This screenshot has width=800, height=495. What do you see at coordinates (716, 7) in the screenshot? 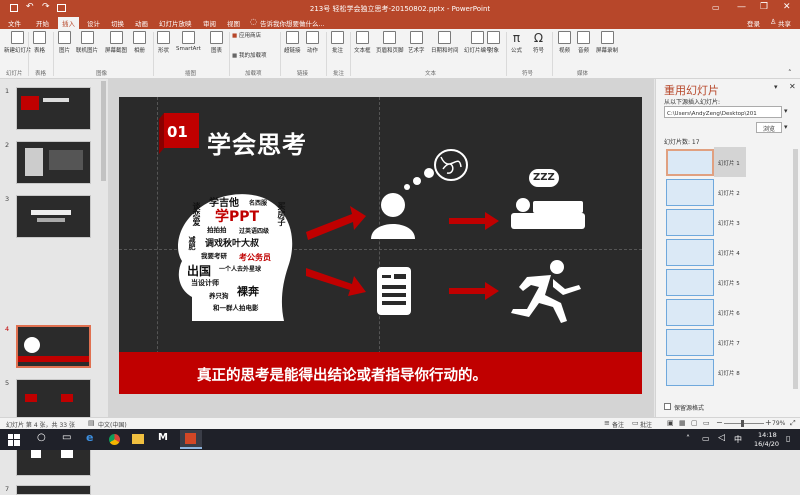
I see `ribbon-display-icon: ▭` at bounding box center [716, 7].